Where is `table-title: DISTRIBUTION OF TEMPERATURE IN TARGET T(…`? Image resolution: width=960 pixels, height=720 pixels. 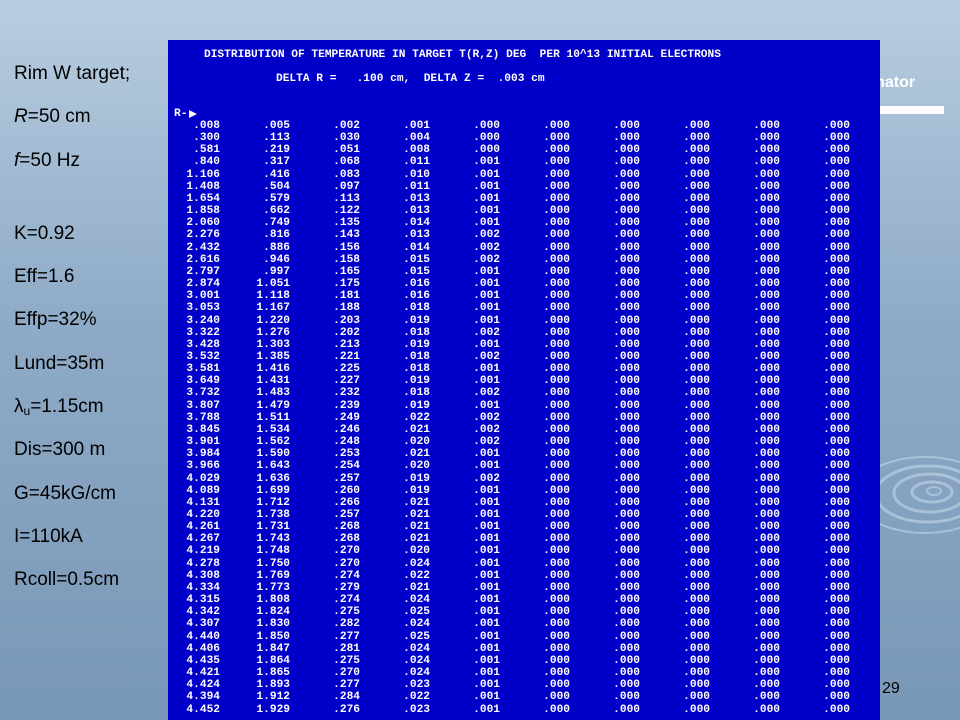
table-title: DISTRIBUTION OF TEMPERATURE IN TARGET T(… is located at coordinates (462, 55).